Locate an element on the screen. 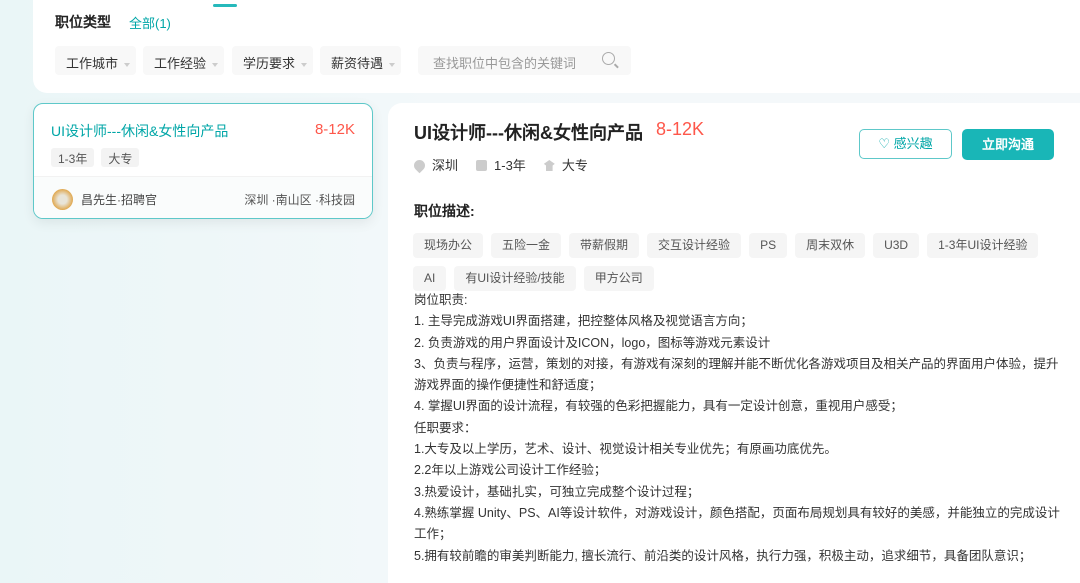 Image resolution: width=1080 pixels, height=583 pixels. skill-tag: U3D is located at coordinates (896, 245).